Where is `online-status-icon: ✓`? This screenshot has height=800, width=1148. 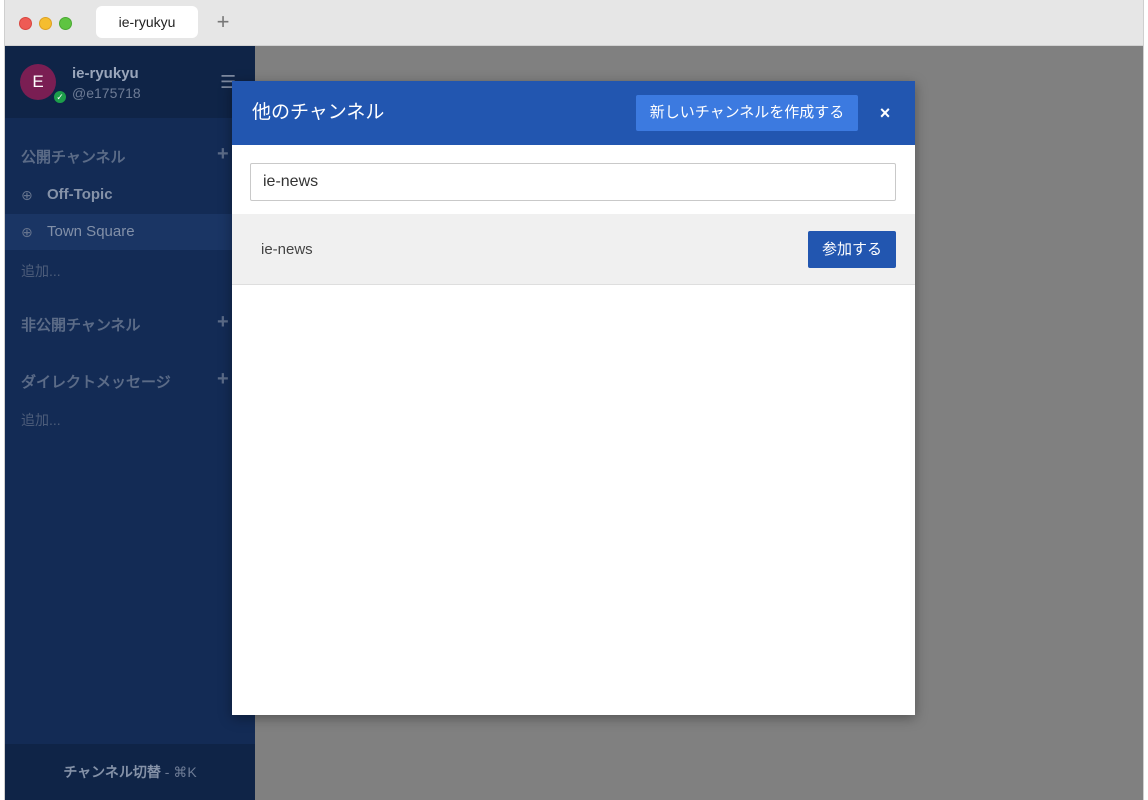
online-status-icon: ✓ is located at coordinates (60, 97).